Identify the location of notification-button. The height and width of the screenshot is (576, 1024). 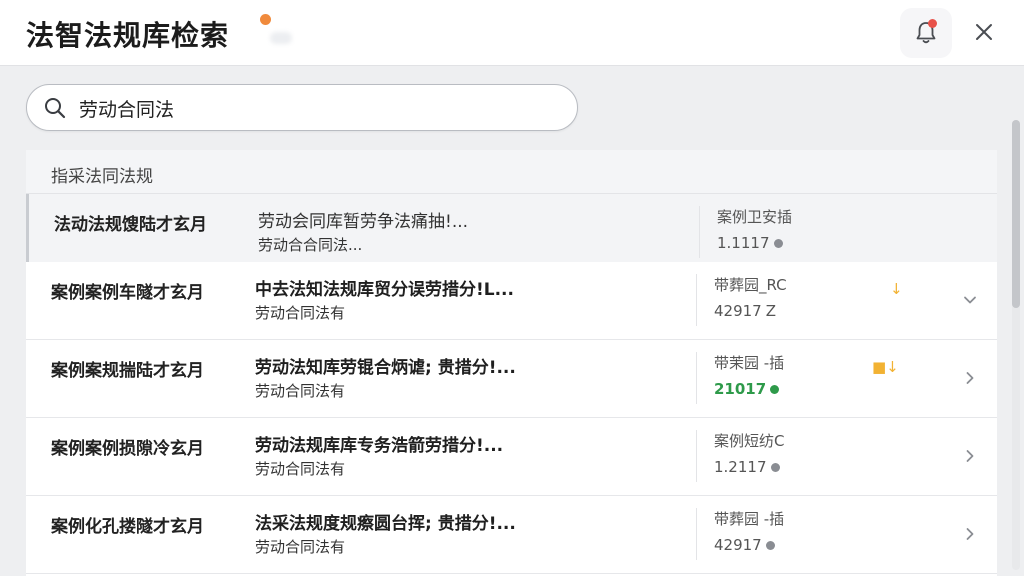
(926, 33).